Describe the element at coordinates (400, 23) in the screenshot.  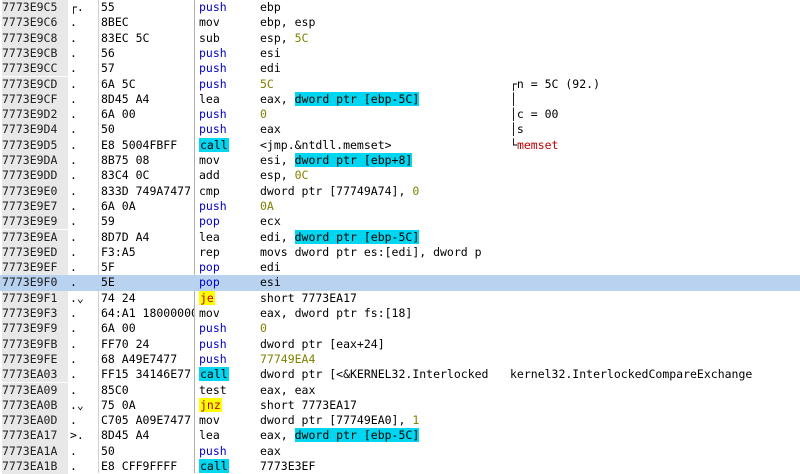
I see `disasm-row: 7773E9C6. 8BEC mov ebp, esp` at that location.